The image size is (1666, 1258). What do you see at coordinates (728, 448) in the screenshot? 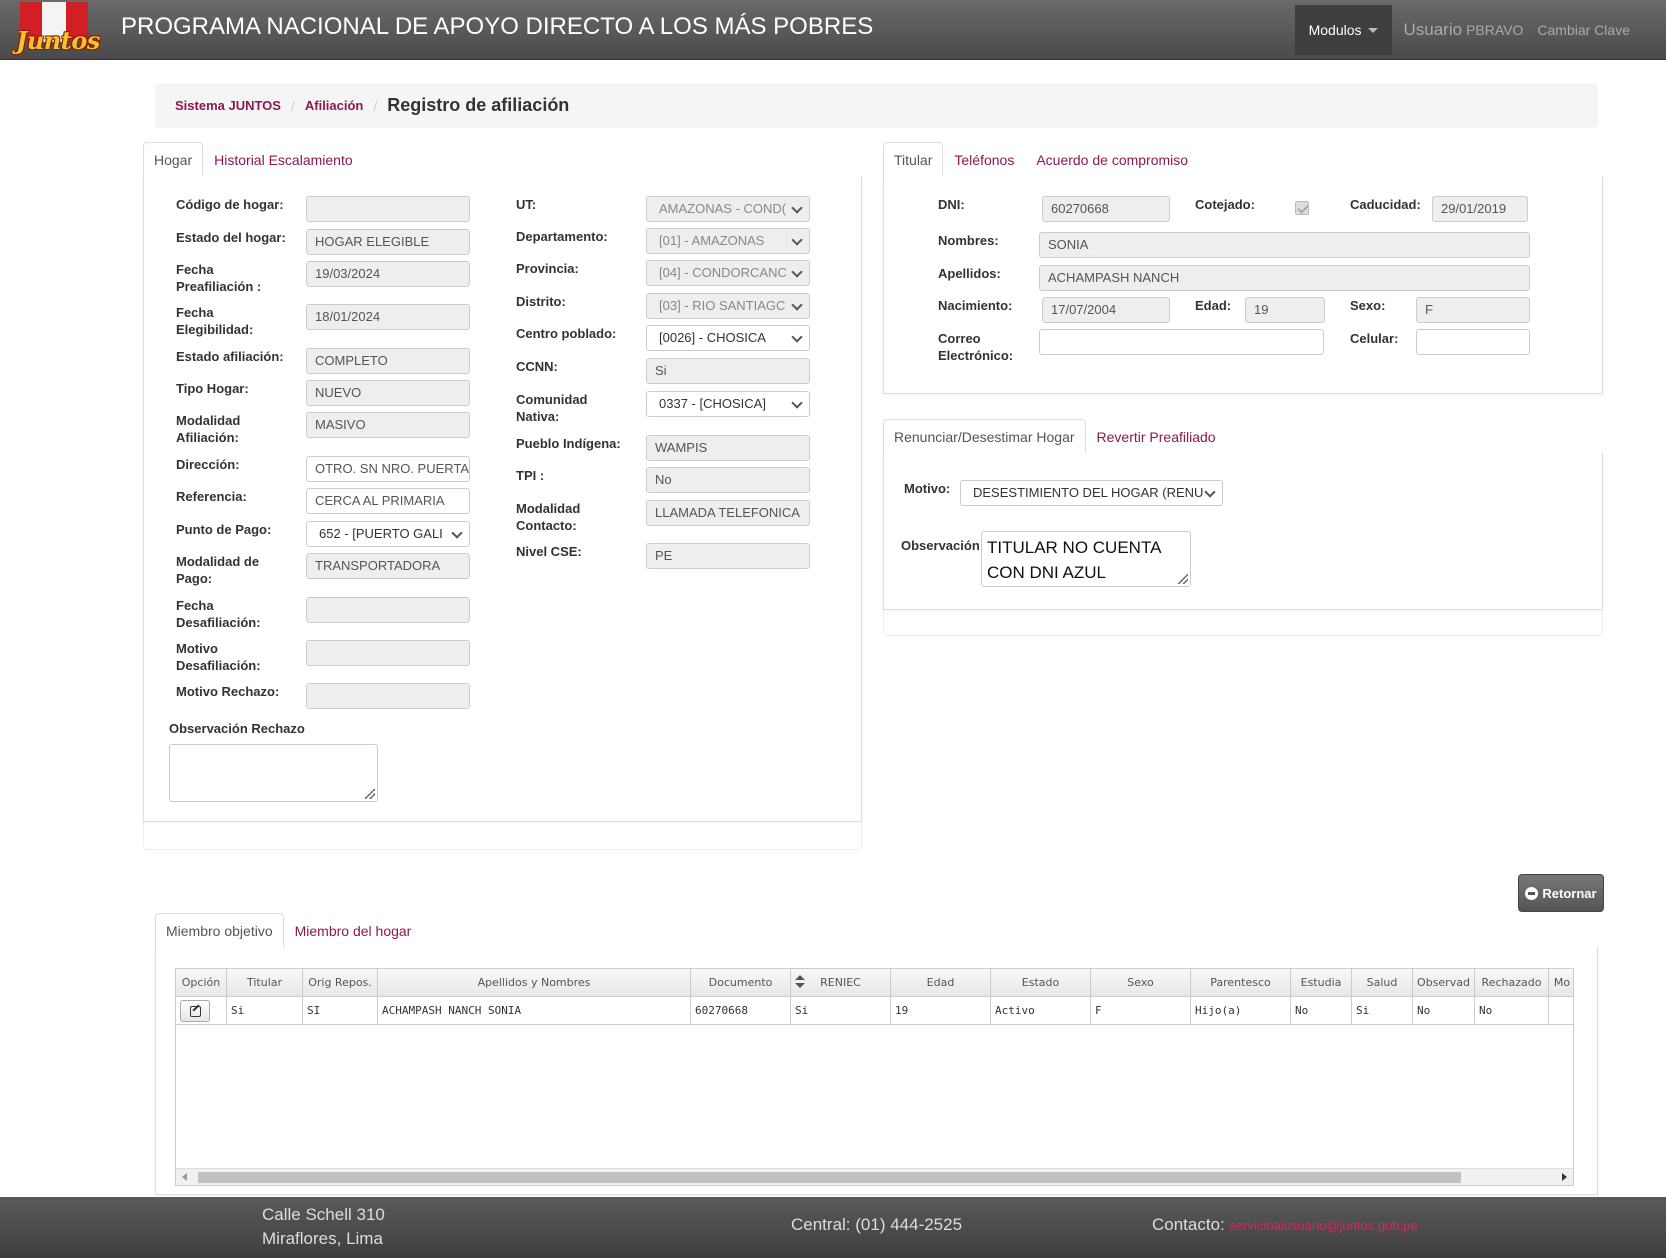
I see `pueblo-indigena-field: WAMPIS` at bounding box center [728, 448].